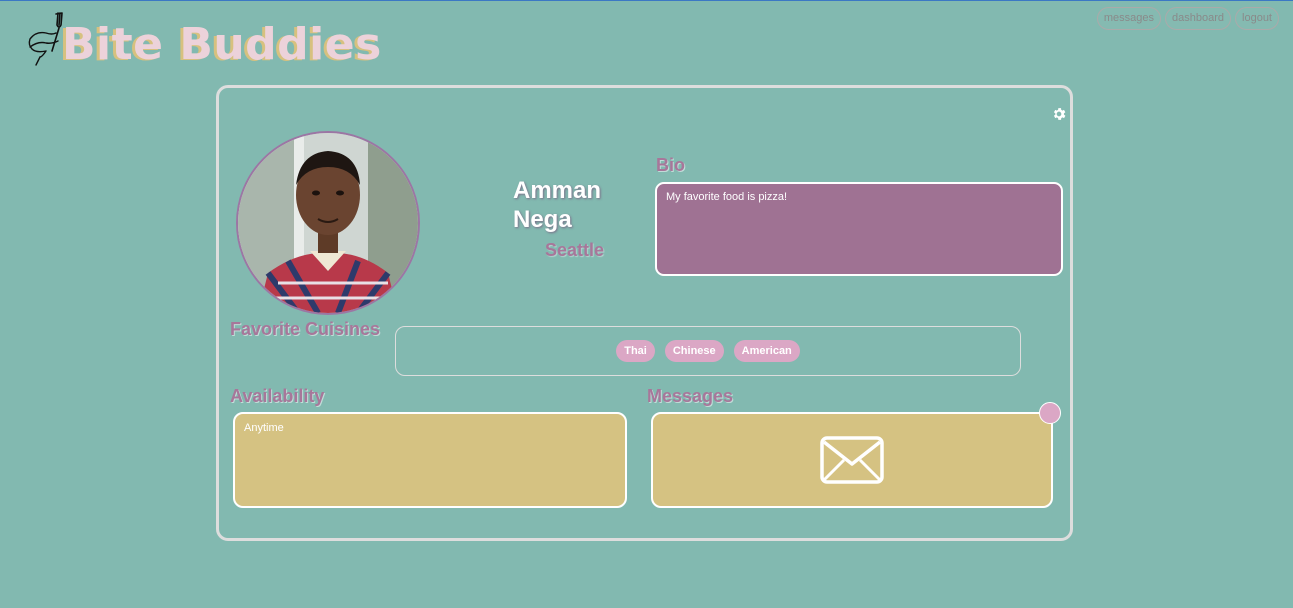 The image size is (1293, 608). I want to click on cuisine-list: Thai Chinese American, so click(708, 351).